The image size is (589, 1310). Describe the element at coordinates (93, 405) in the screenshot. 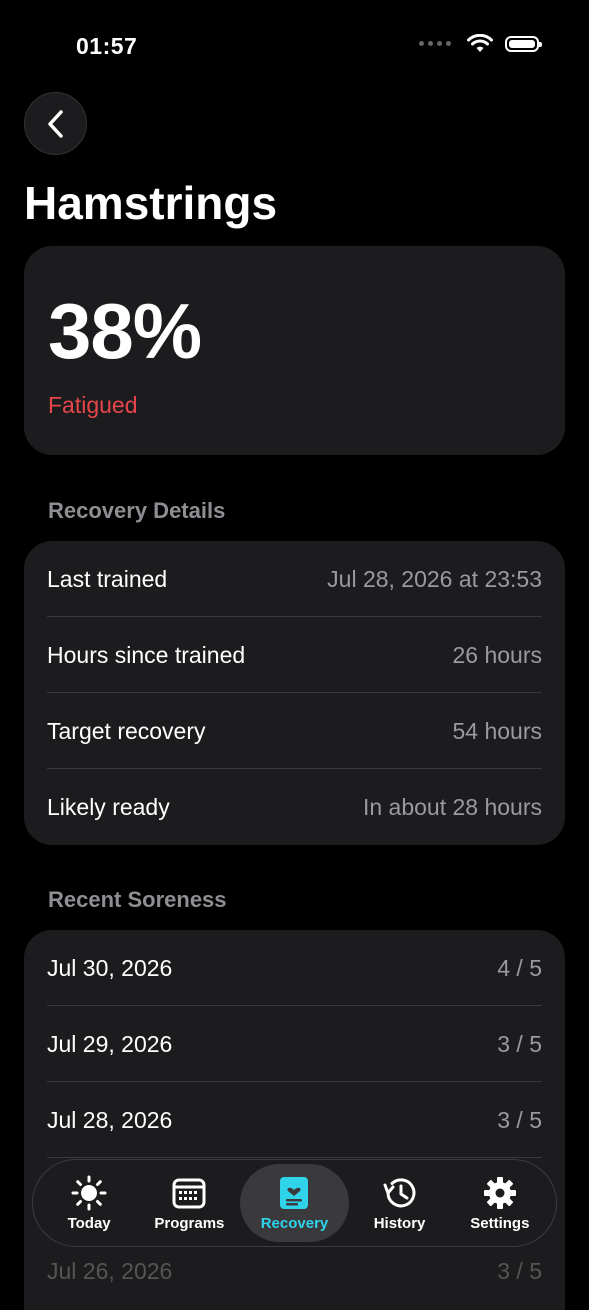

I see `recovery-status: Fatigued` at that location.